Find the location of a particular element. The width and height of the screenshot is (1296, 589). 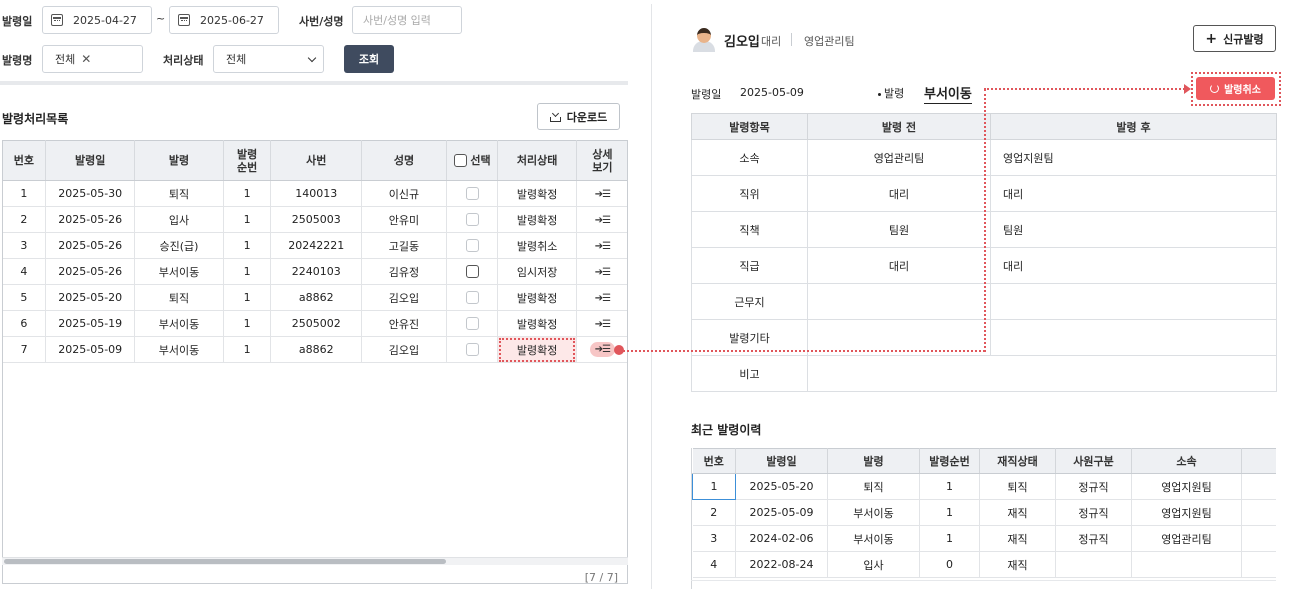

table-row: 5 2025-05-20 퇴직 1 a8862 김오입 발령확정 ➔☰ is located at coordinates (315, 297).